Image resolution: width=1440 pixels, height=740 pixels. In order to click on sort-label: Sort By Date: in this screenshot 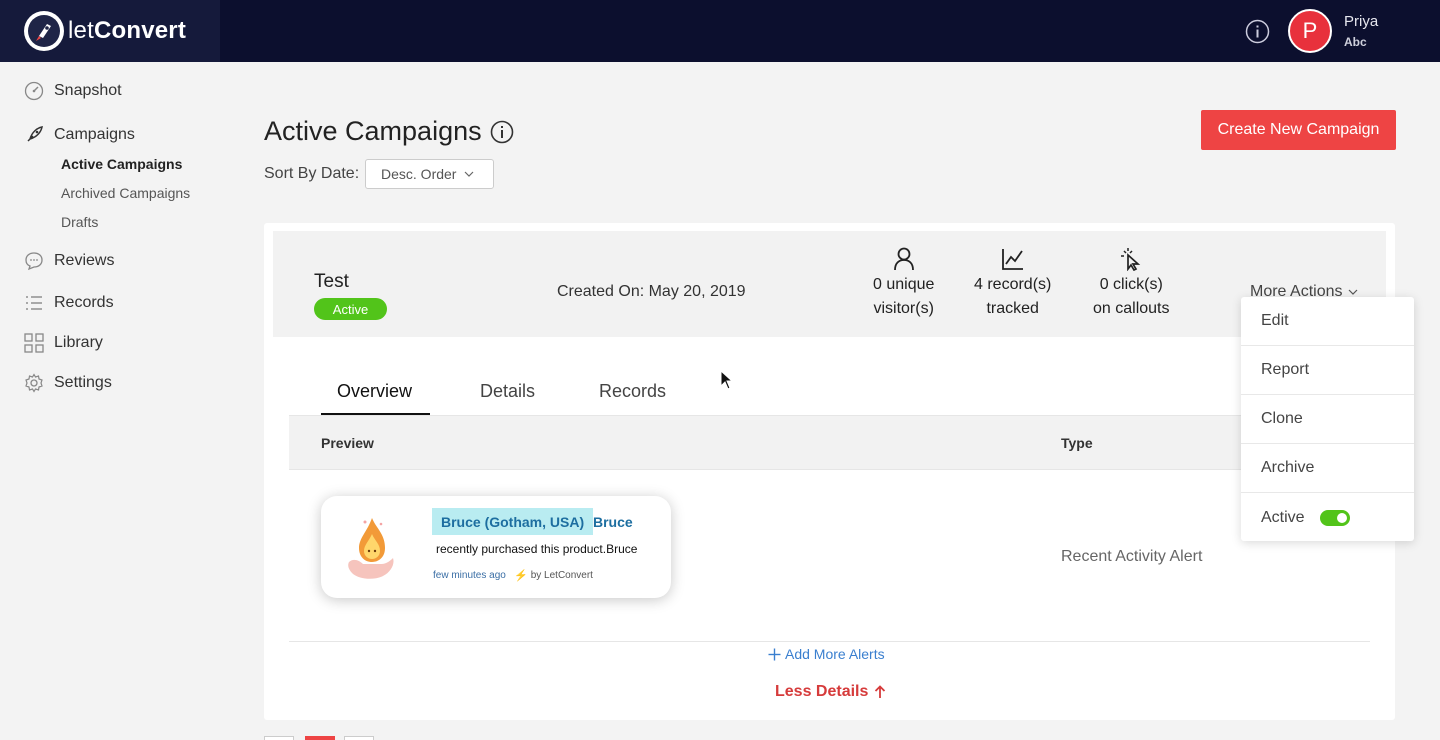, I will do `click(312, 173)`.